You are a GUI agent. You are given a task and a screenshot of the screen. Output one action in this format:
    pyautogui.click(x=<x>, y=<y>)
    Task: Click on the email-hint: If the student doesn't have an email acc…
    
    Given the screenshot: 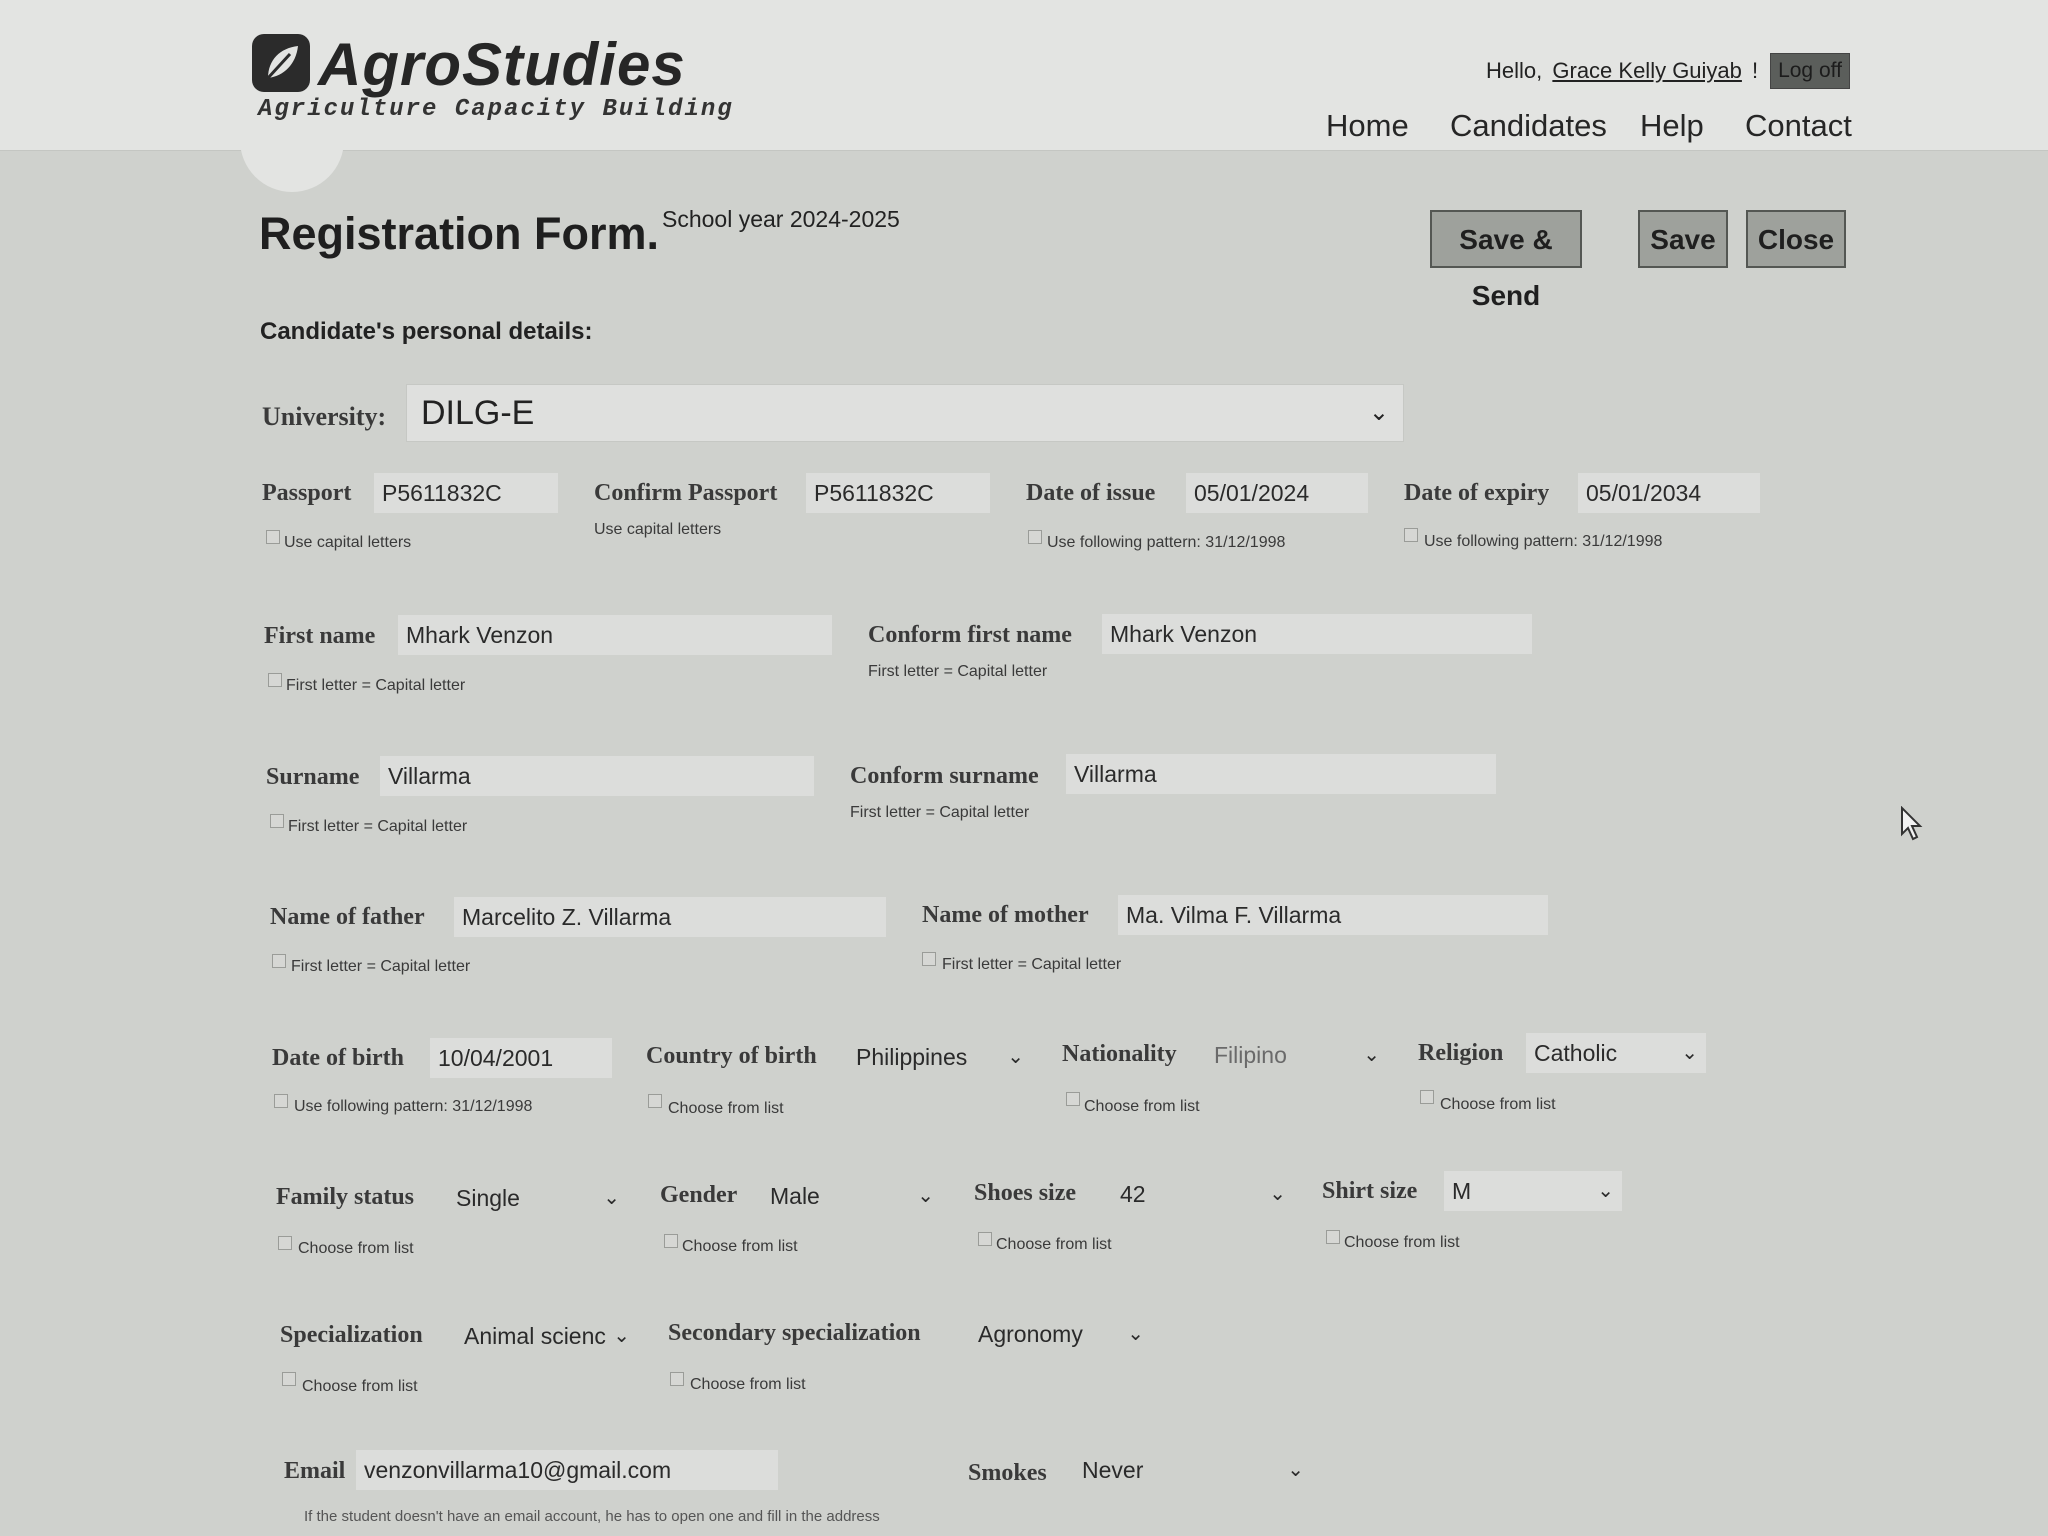 What is the action you would take?
    pyautogui.click(x=592, y=1516)
    